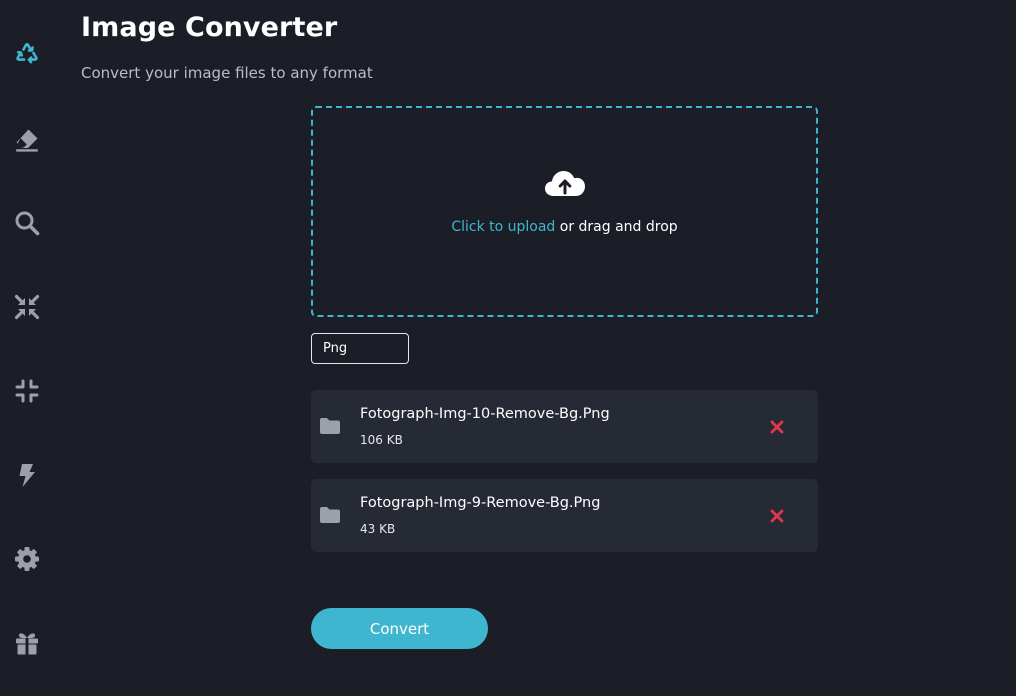 This screenshot has height=696, width=1016. I want to click on sidebar-item-compress, so click(27, 307).